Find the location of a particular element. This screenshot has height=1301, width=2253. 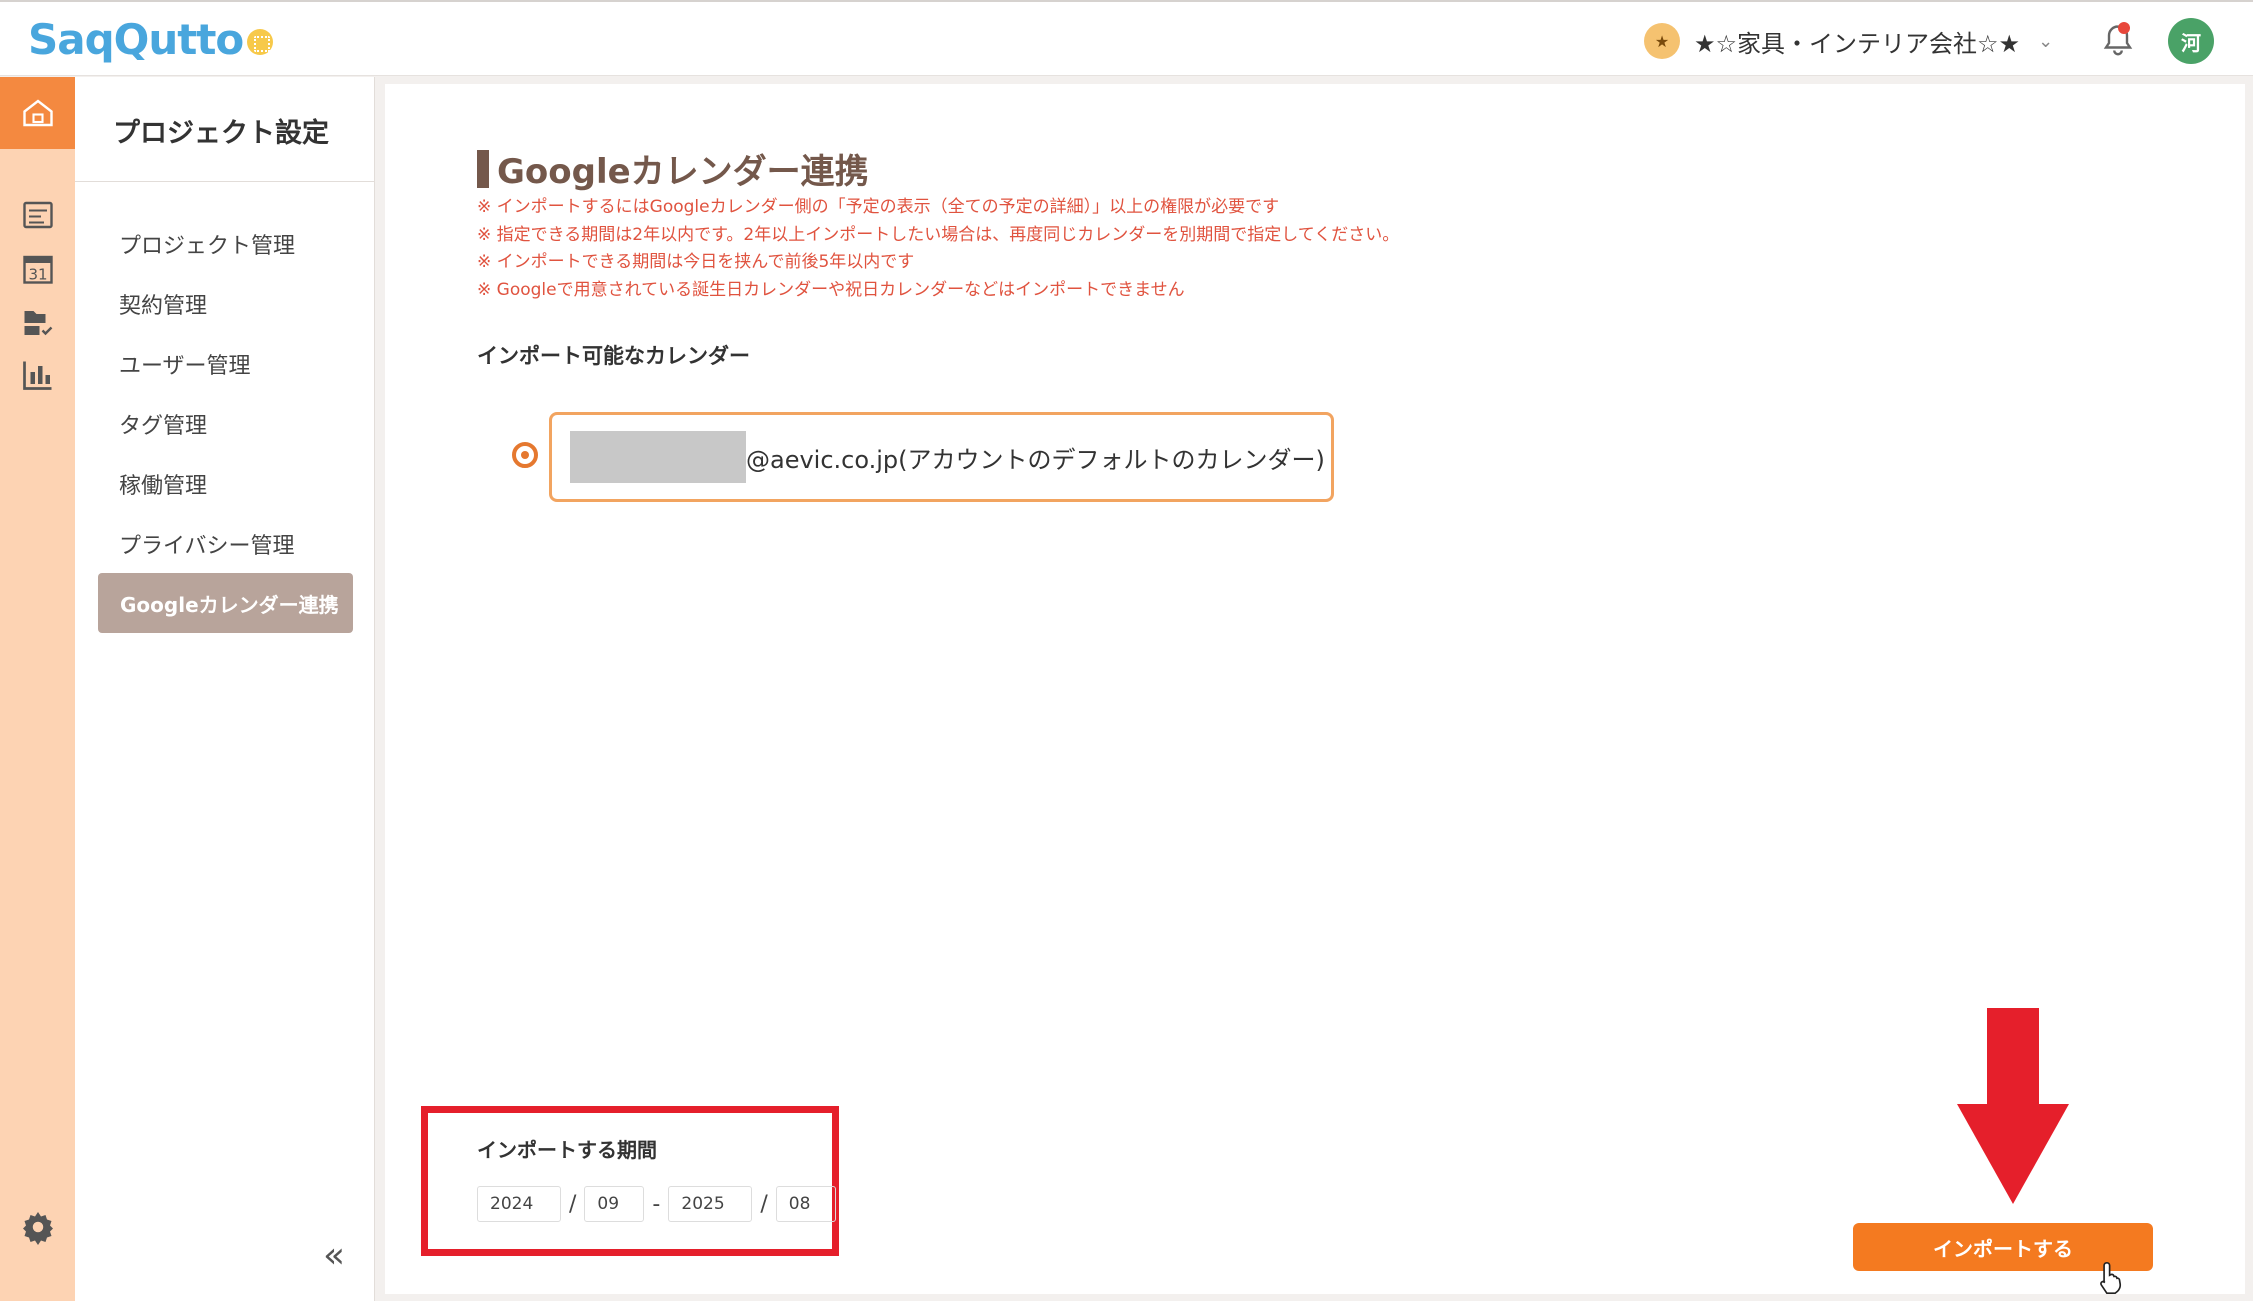

app-logo: SaqQutto is located at coordinates (151, 39).